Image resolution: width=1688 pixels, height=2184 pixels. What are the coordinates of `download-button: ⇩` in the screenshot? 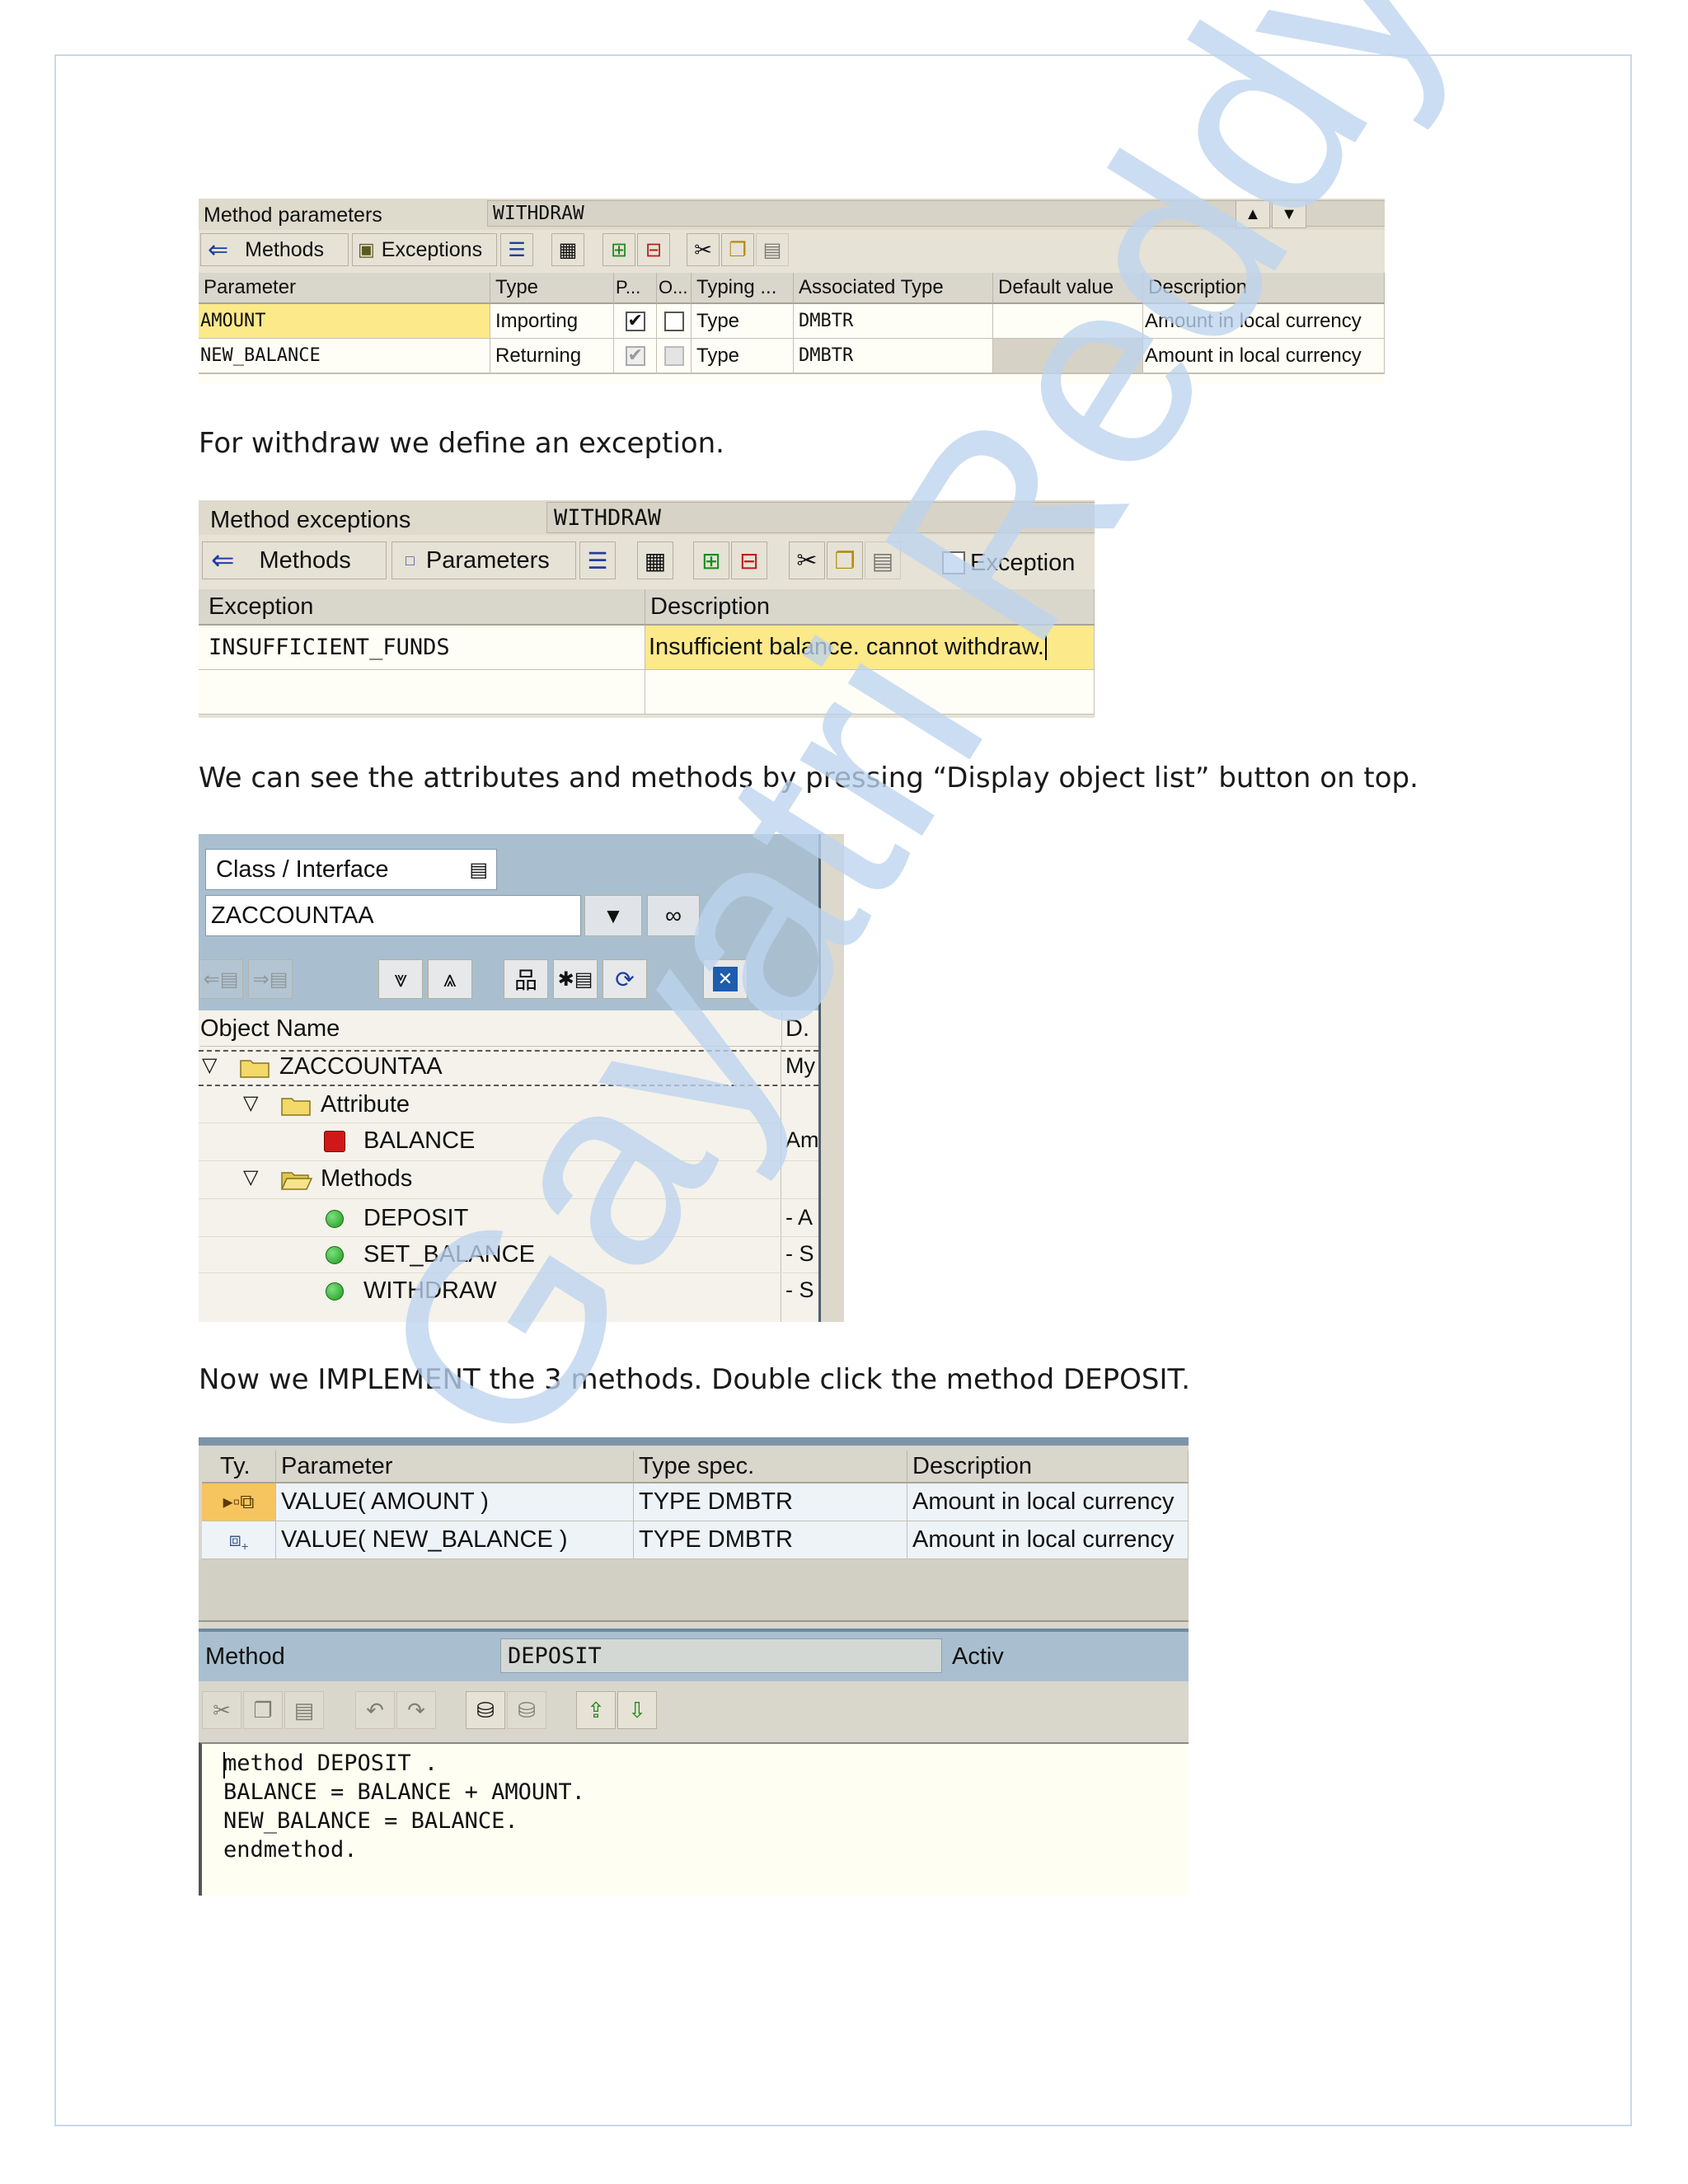 It's located at (637, 1710).